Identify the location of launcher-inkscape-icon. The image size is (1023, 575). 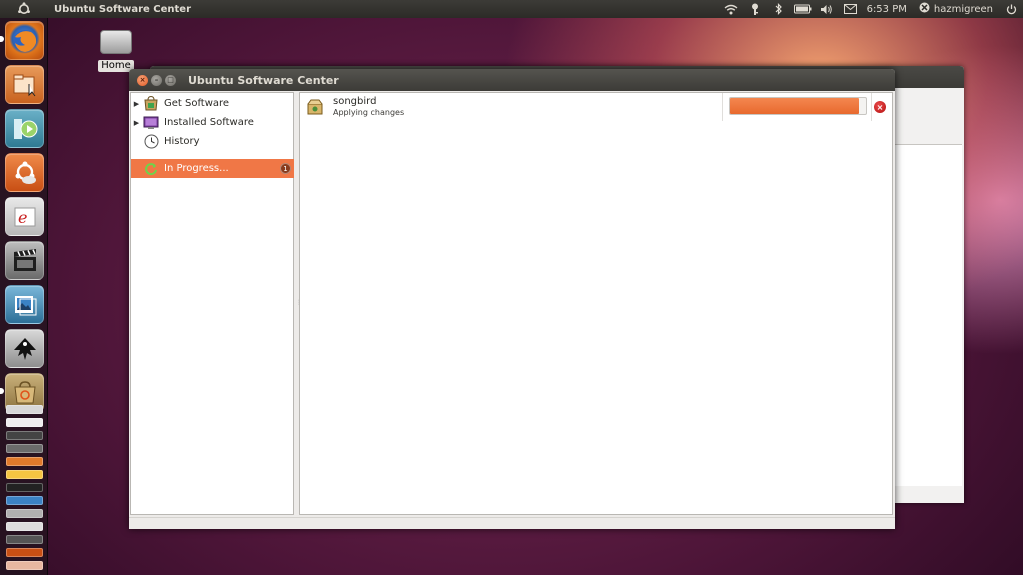
(24, 348).